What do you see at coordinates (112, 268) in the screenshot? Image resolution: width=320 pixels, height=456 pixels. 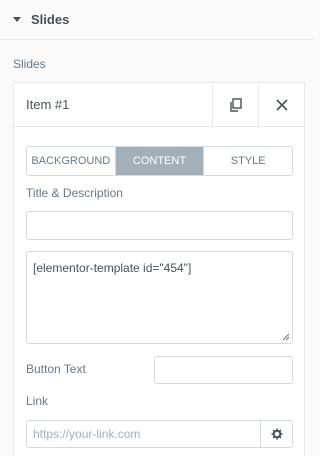 I see `description-text: [elementor-template id="454"]` at bounding box center [112, 268].